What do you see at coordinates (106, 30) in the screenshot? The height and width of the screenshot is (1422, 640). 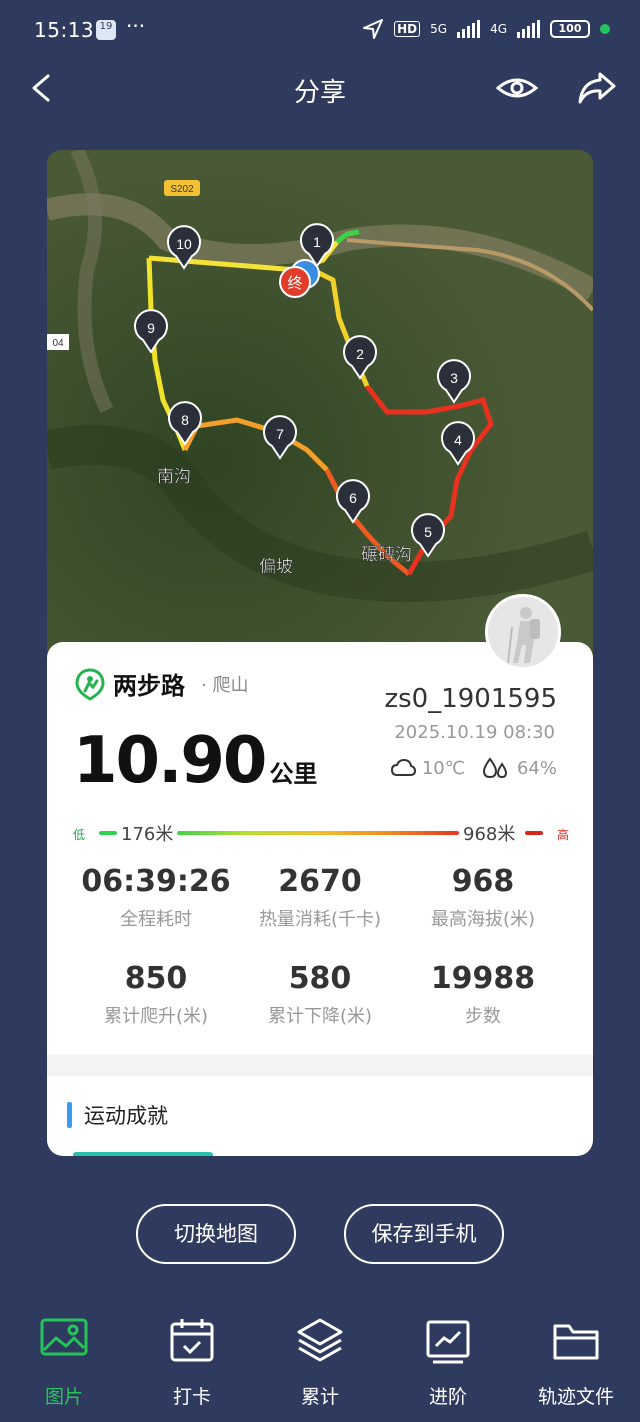 I see `calendar-badge-icon: 19` at bounding box center [106, 30].